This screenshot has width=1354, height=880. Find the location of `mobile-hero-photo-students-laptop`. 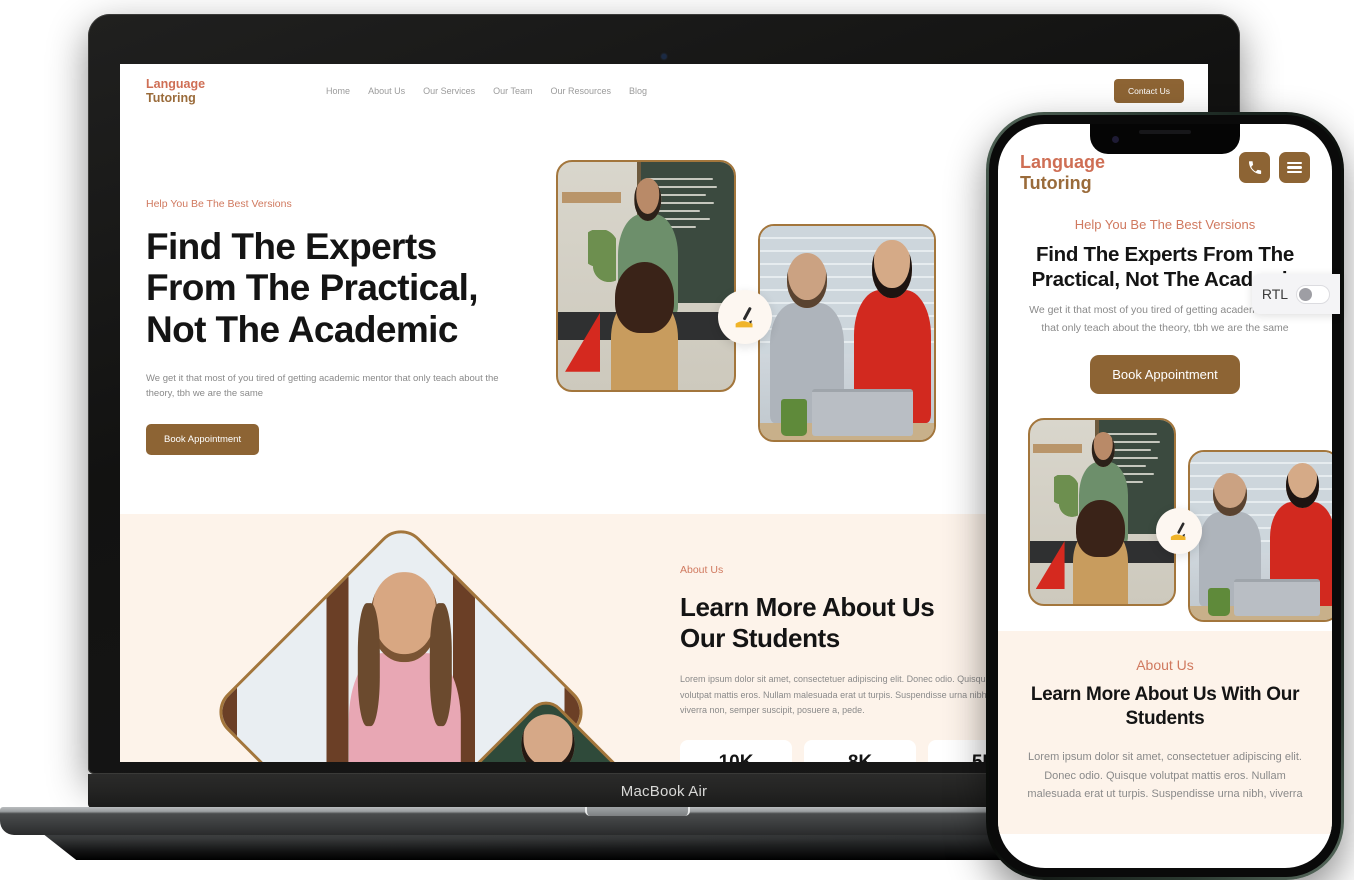

mobile-hero-photo-students-laptop is located at coordinates (1260, 535).